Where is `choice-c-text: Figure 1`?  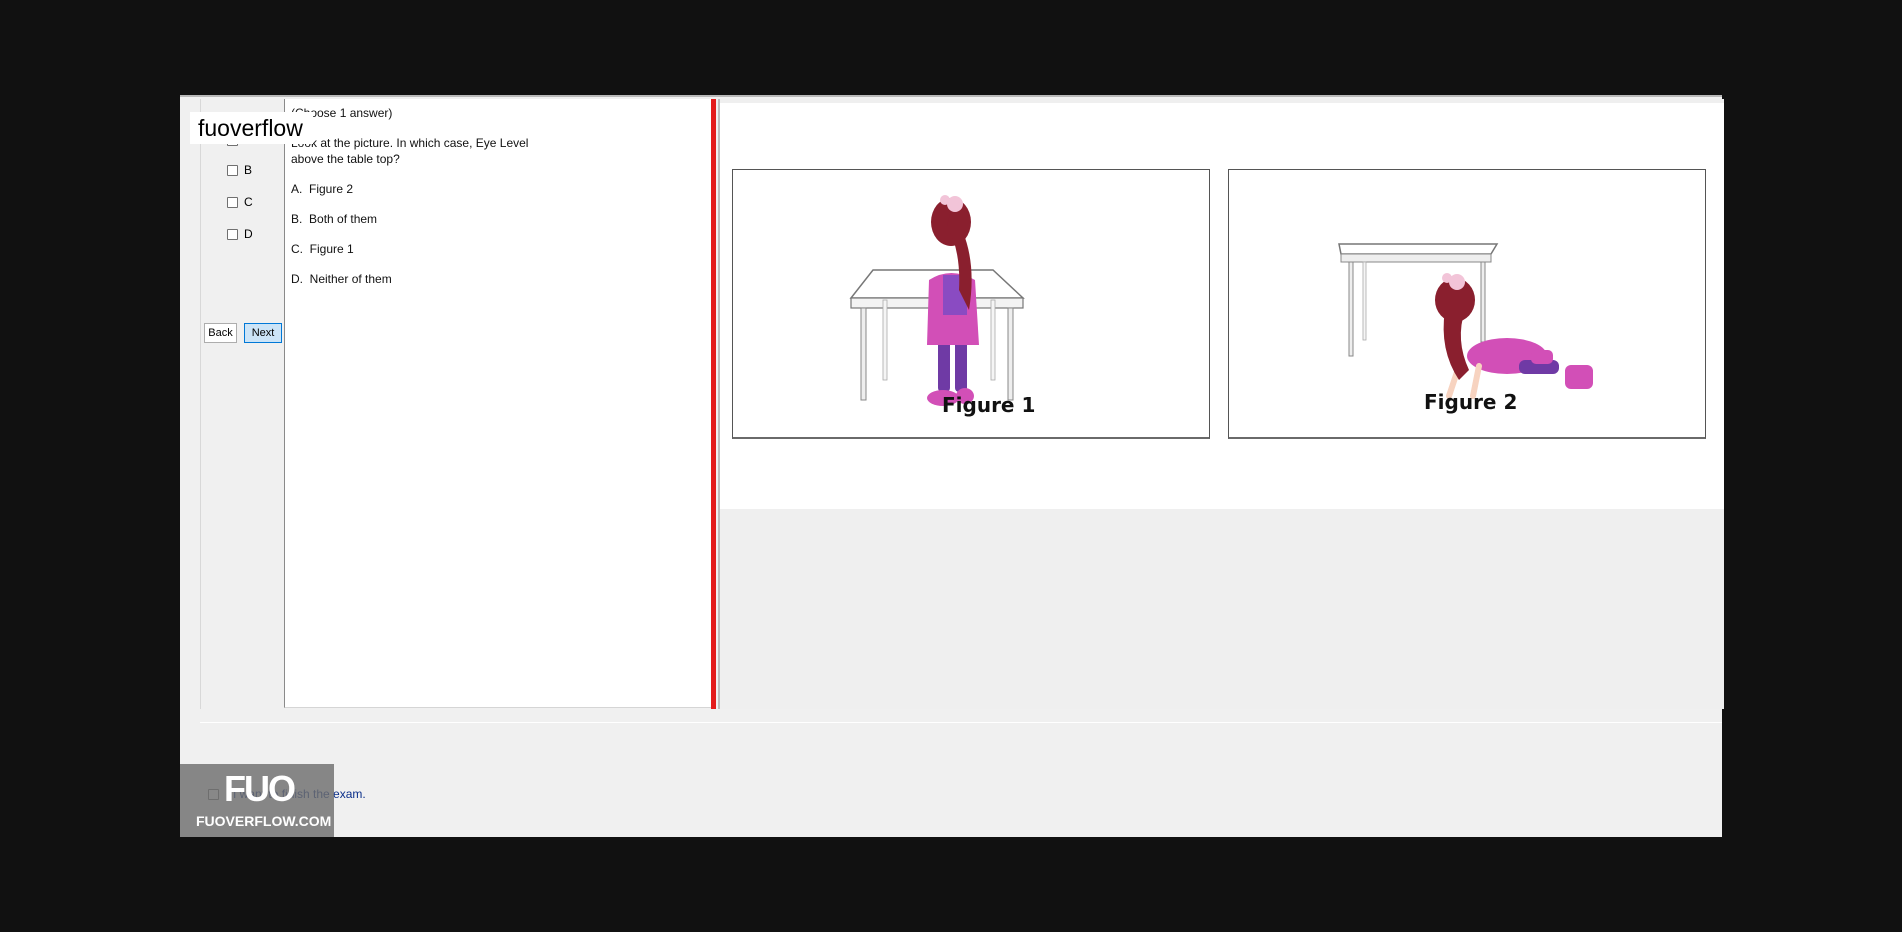 choice-c-text: Figure 1 is located at coordinates (331, 249).